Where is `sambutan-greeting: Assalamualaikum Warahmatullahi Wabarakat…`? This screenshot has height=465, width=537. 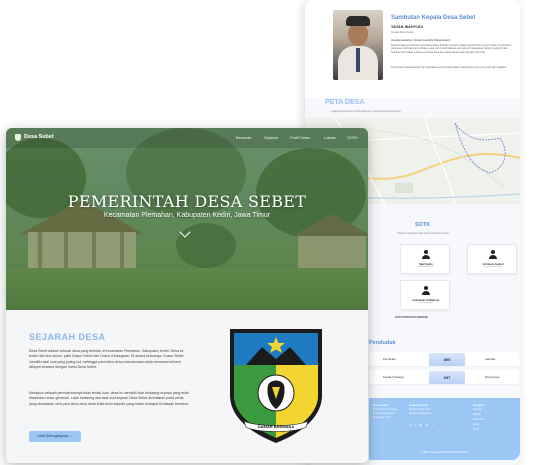 sambutan-greeting: Assalamualaikum Warahmatullahi Wabarakat… is located at coordinates (421, 40).